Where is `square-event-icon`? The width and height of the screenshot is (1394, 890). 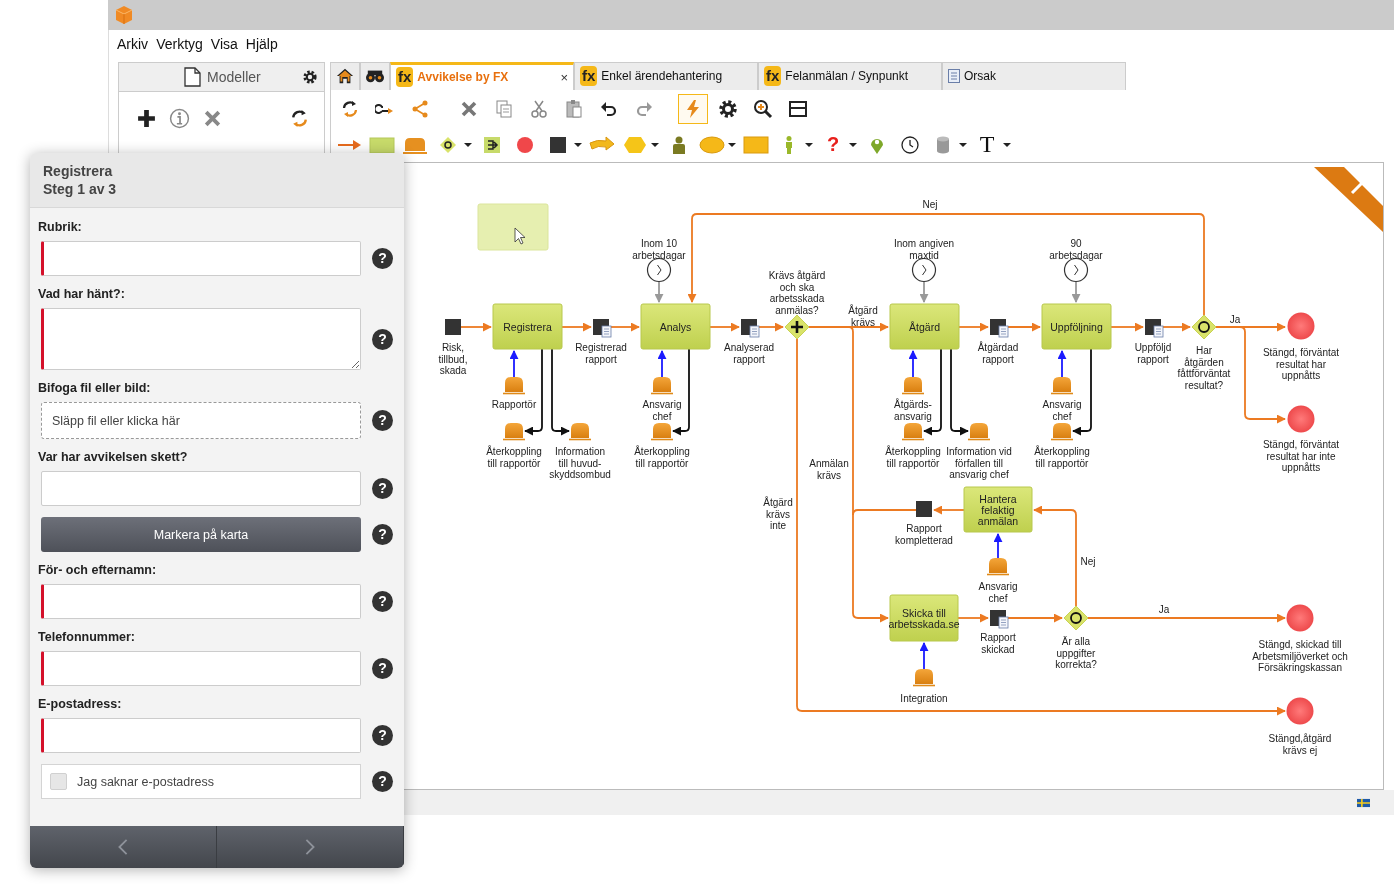
square-event-icon is located at coordinates (924, 508).